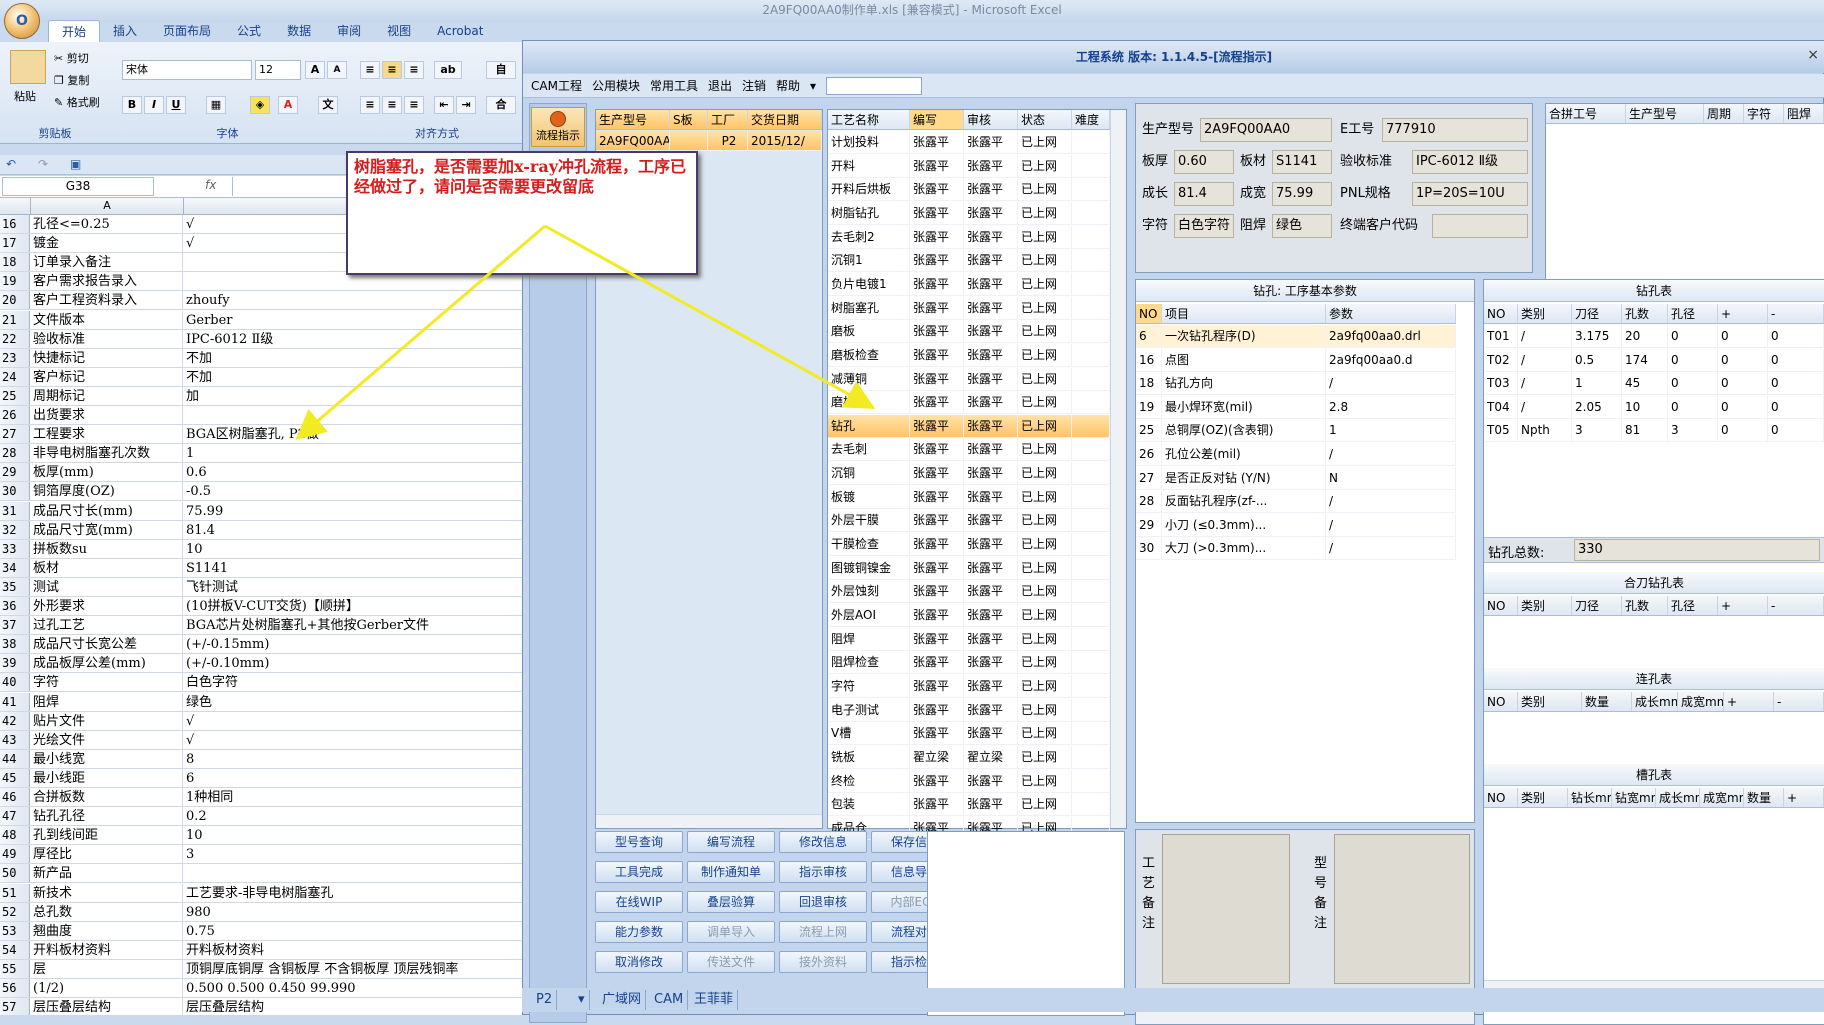  What do you see at coordinates (1296, 360) in the screenshot?
I see `table-row: 16 点图 2a9fq00aa0.d` at bounding box center [1296, 360].